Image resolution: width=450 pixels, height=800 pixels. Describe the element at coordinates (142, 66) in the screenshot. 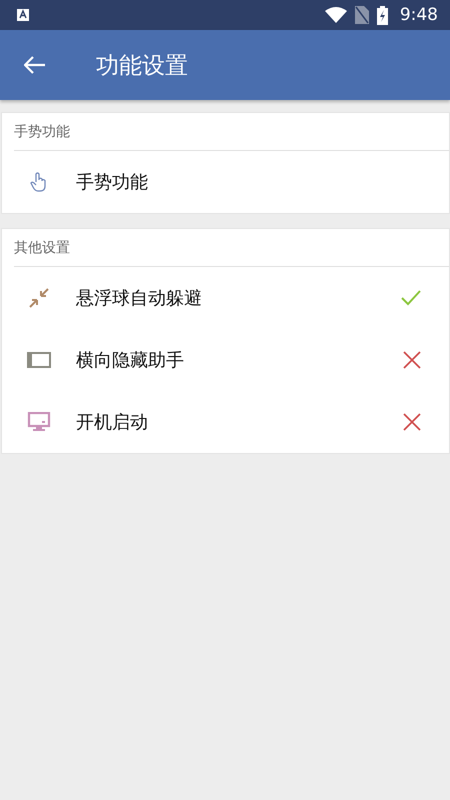

I see `page-title: 功能设置` at that location.